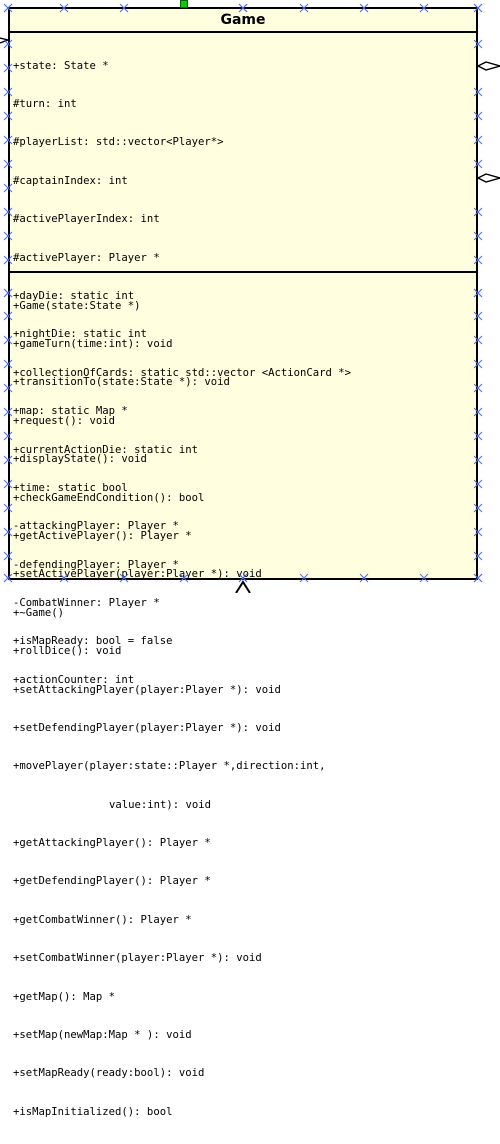 The height and width of the screenshot is (1144, 500). I want to click on attribute-row: #turn: int, so click(45, 103).